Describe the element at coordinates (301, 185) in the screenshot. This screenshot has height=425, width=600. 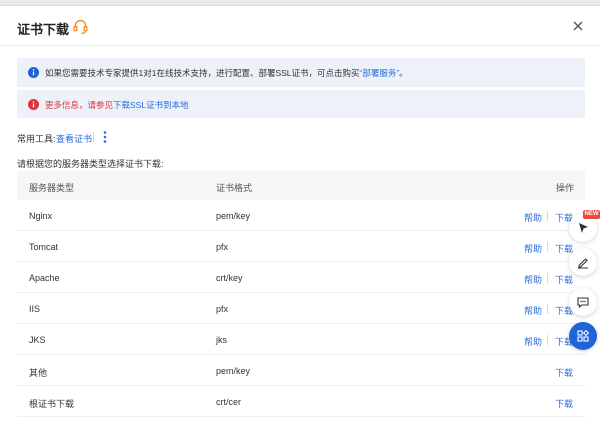
I see `table-header: 服务器类型 证书格式 操作` at that location.